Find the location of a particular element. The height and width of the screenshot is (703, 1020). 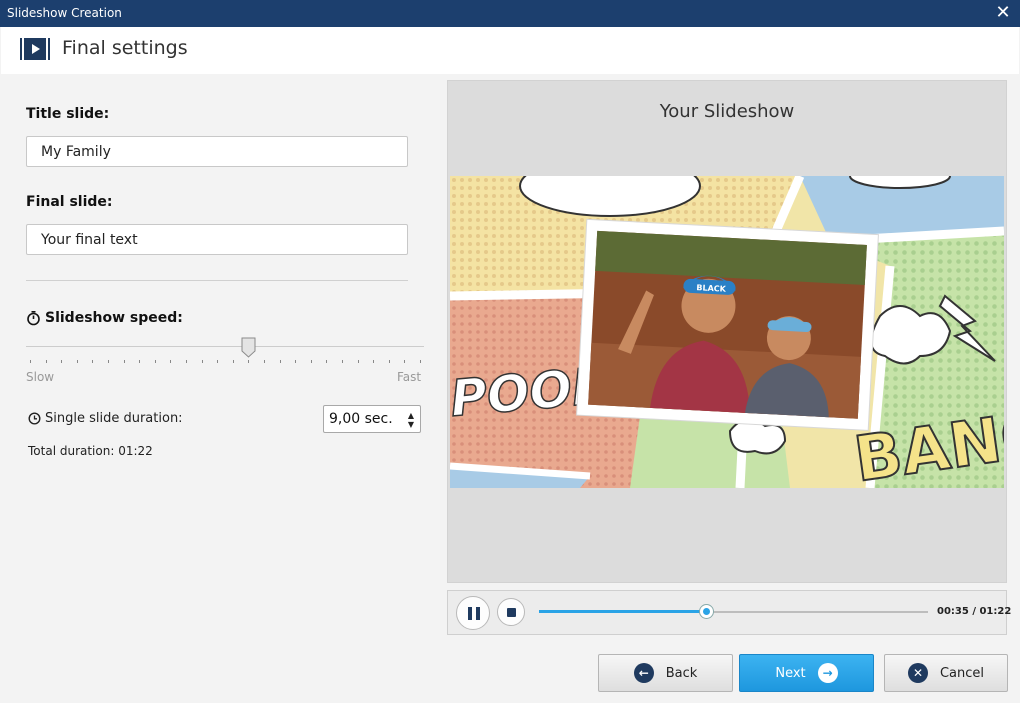

next-button: Next → is located at coordinates (806, 673).